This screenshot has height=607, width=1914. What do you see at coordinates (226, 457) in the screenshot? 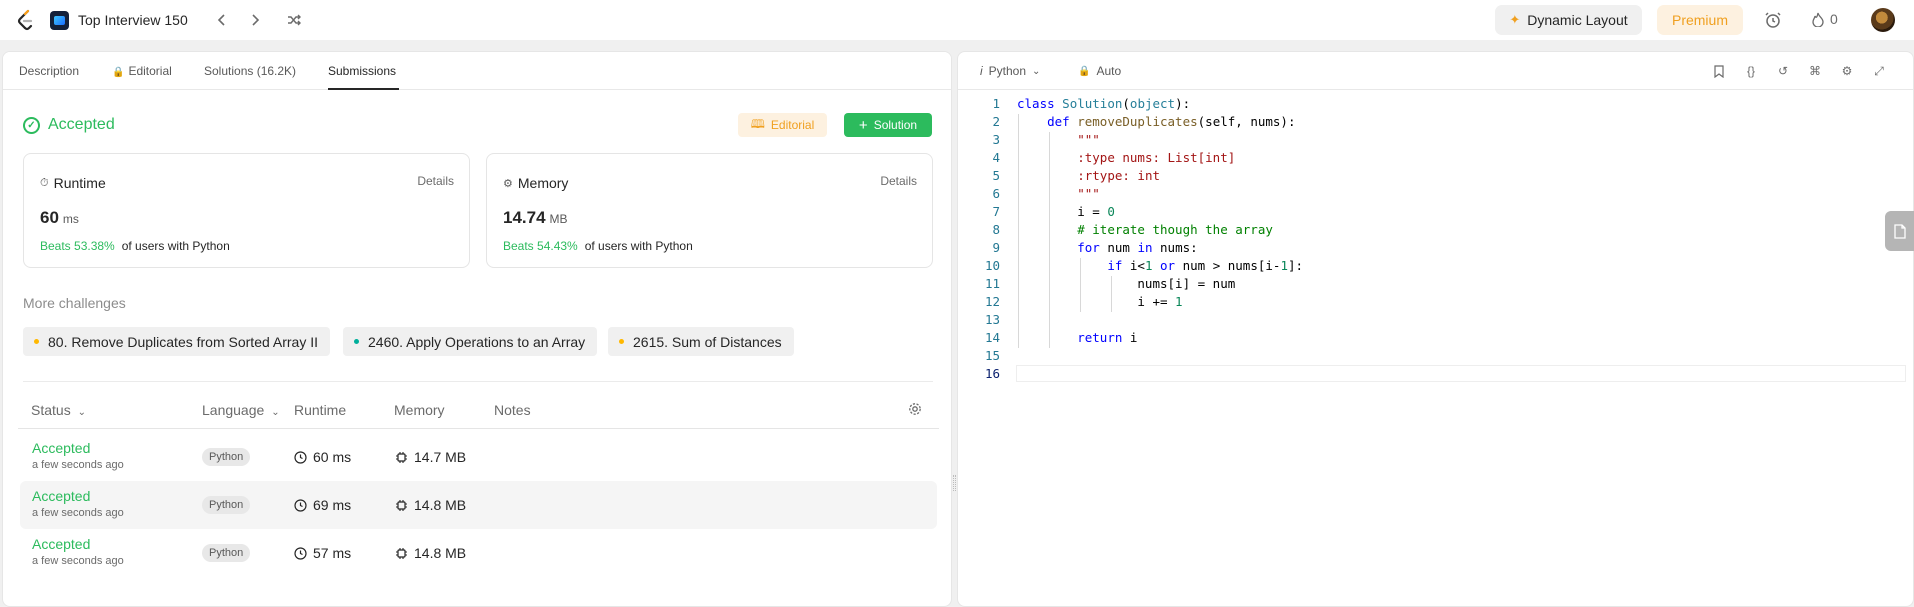
I see `language-badge: Python` at bounding box center [226, 457].